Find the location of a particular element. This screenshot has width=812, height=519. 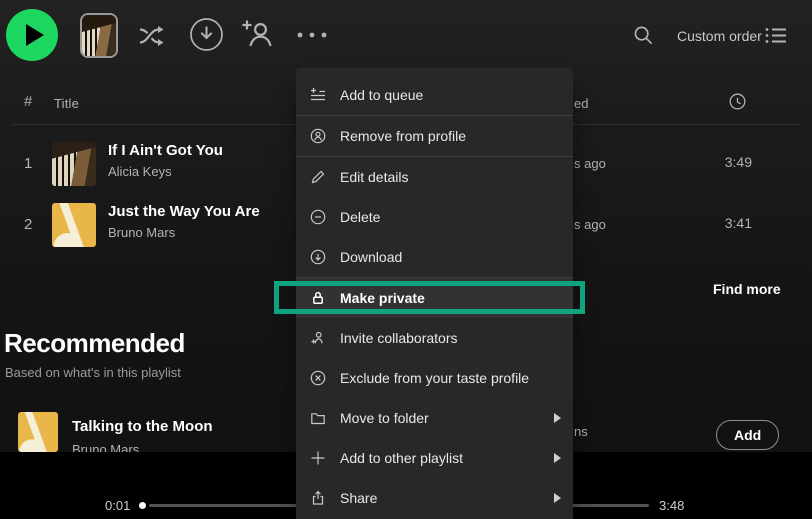

clock-icon is located at coordinates (737, 101).